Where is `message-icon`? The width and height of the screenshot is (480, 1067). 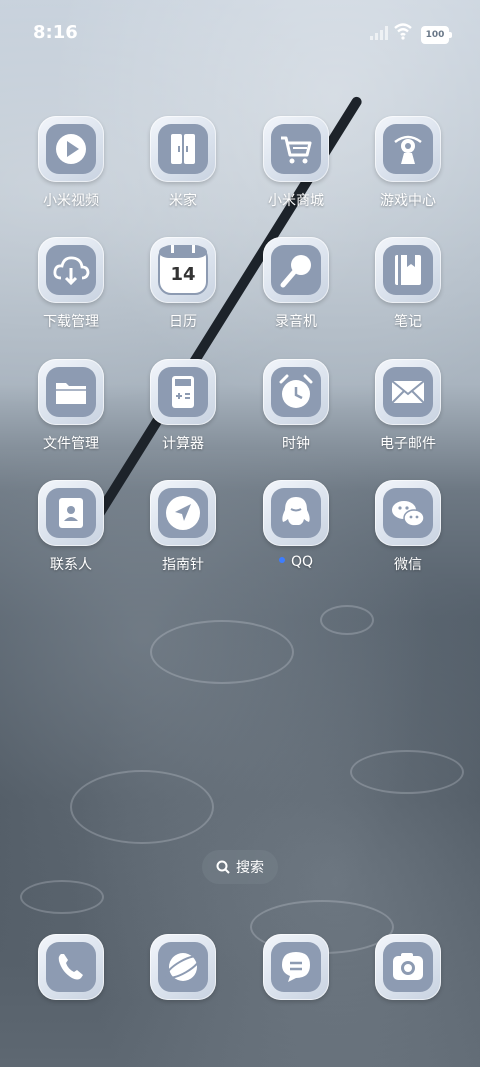 message-icon is located at coordinates (296, 967).